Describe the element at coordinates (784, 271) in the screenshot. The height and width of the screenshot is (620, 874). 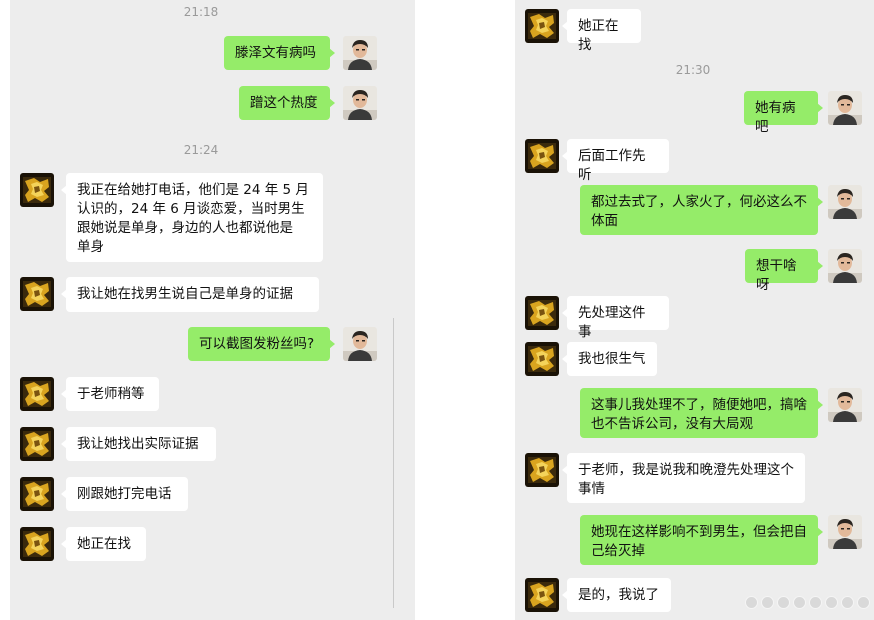
I see `message-bubble: 想干啥呀` at that location.